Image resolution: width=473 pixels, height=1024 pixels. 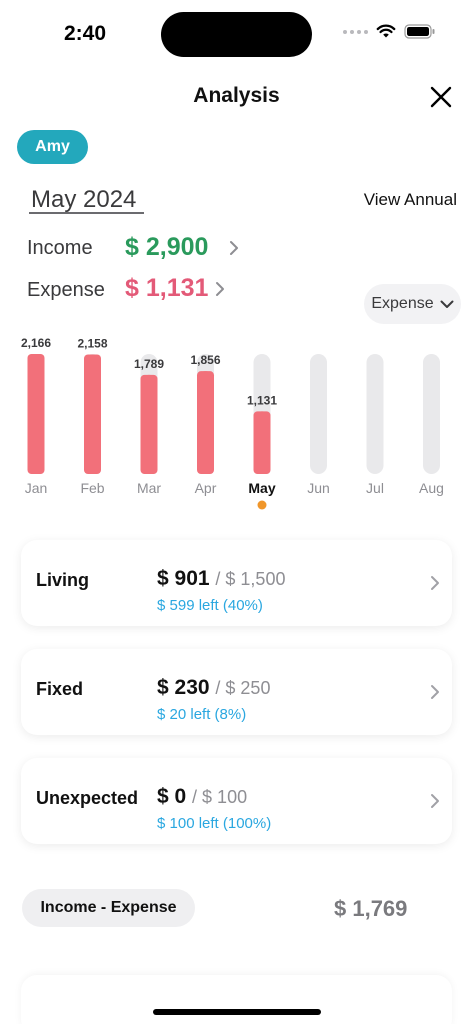 What do you see at coordinates (371, 908) in the screenshot?
I see `net-value: $ 1,769` at bounding box center [371, 908].